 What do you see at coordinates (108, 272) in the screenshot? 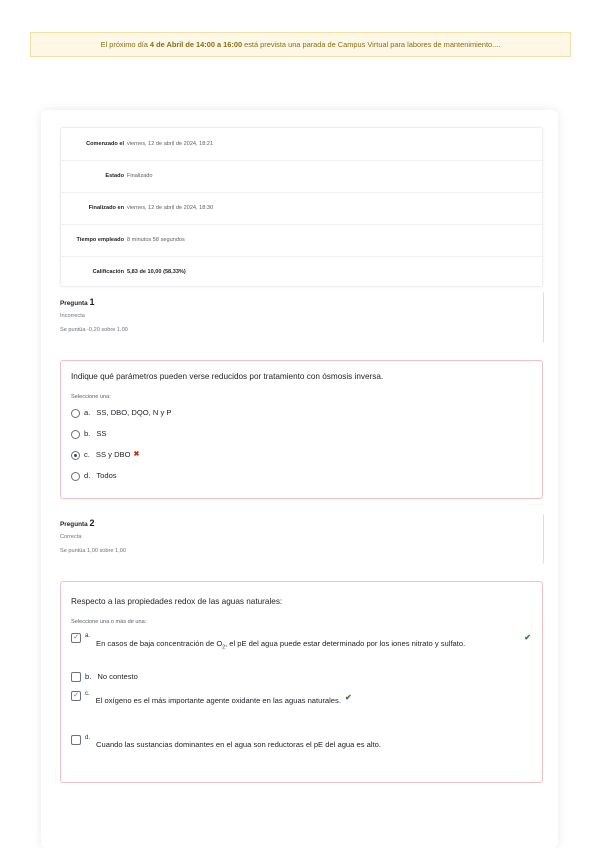
I see `summary-label: Calificación` at bounding box center [108, 272].